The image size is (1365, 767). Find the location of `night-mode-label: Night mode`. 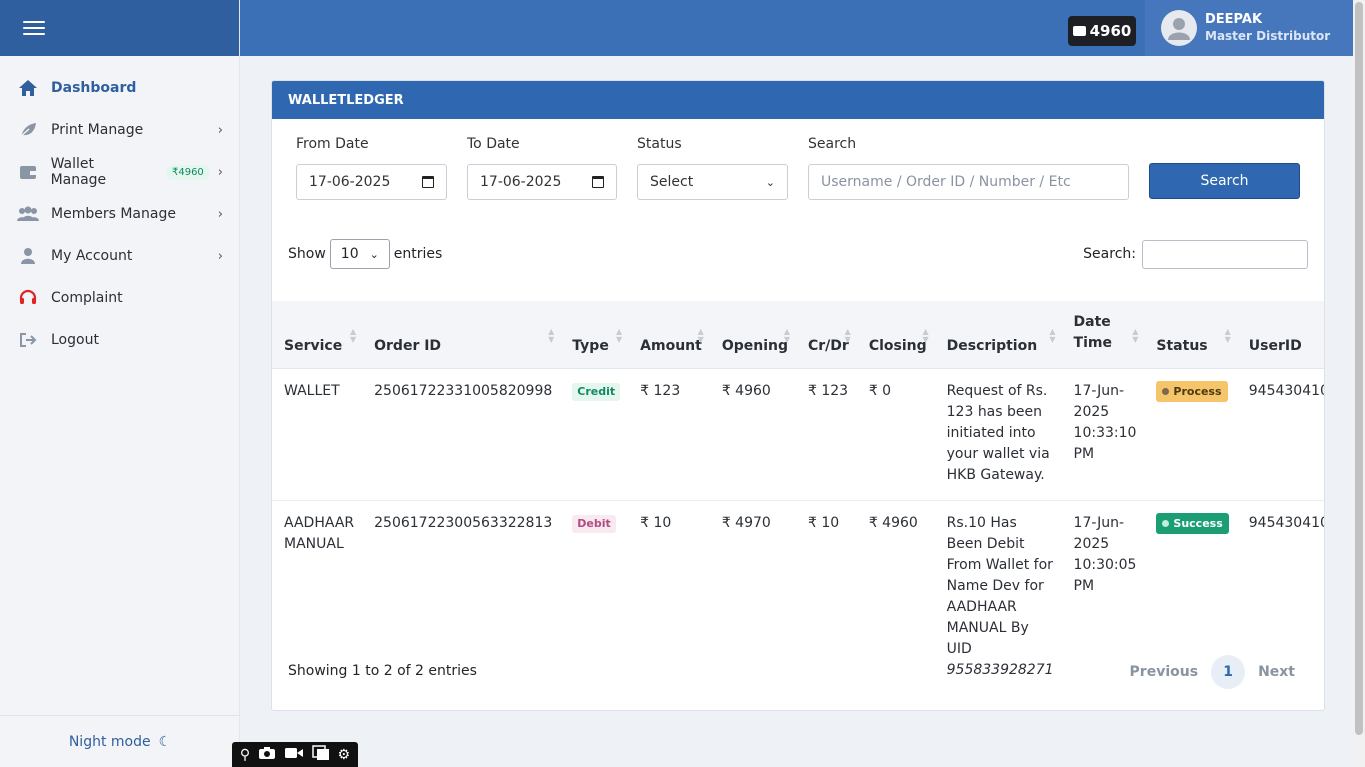

night-mode-label: Night mode is located at coordinates (109, 741).